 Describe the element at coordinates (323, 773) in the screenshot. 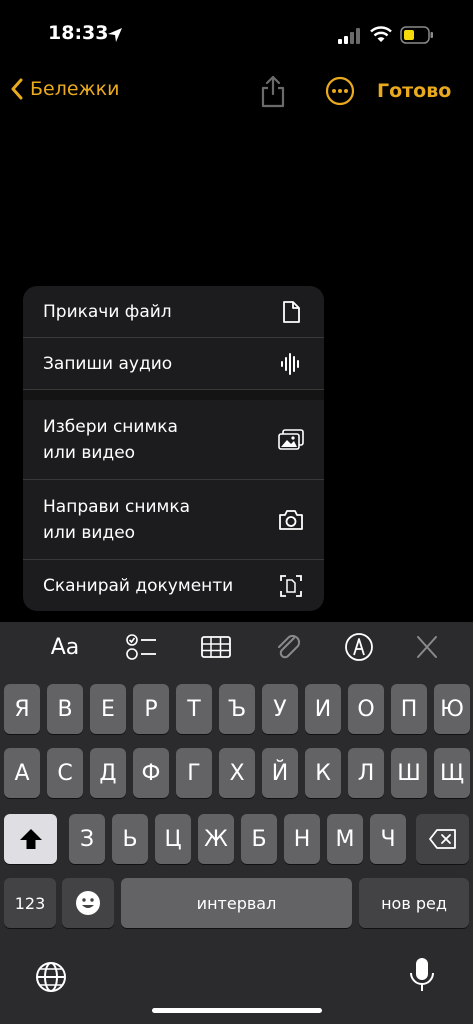

I see `key: К` at that location.